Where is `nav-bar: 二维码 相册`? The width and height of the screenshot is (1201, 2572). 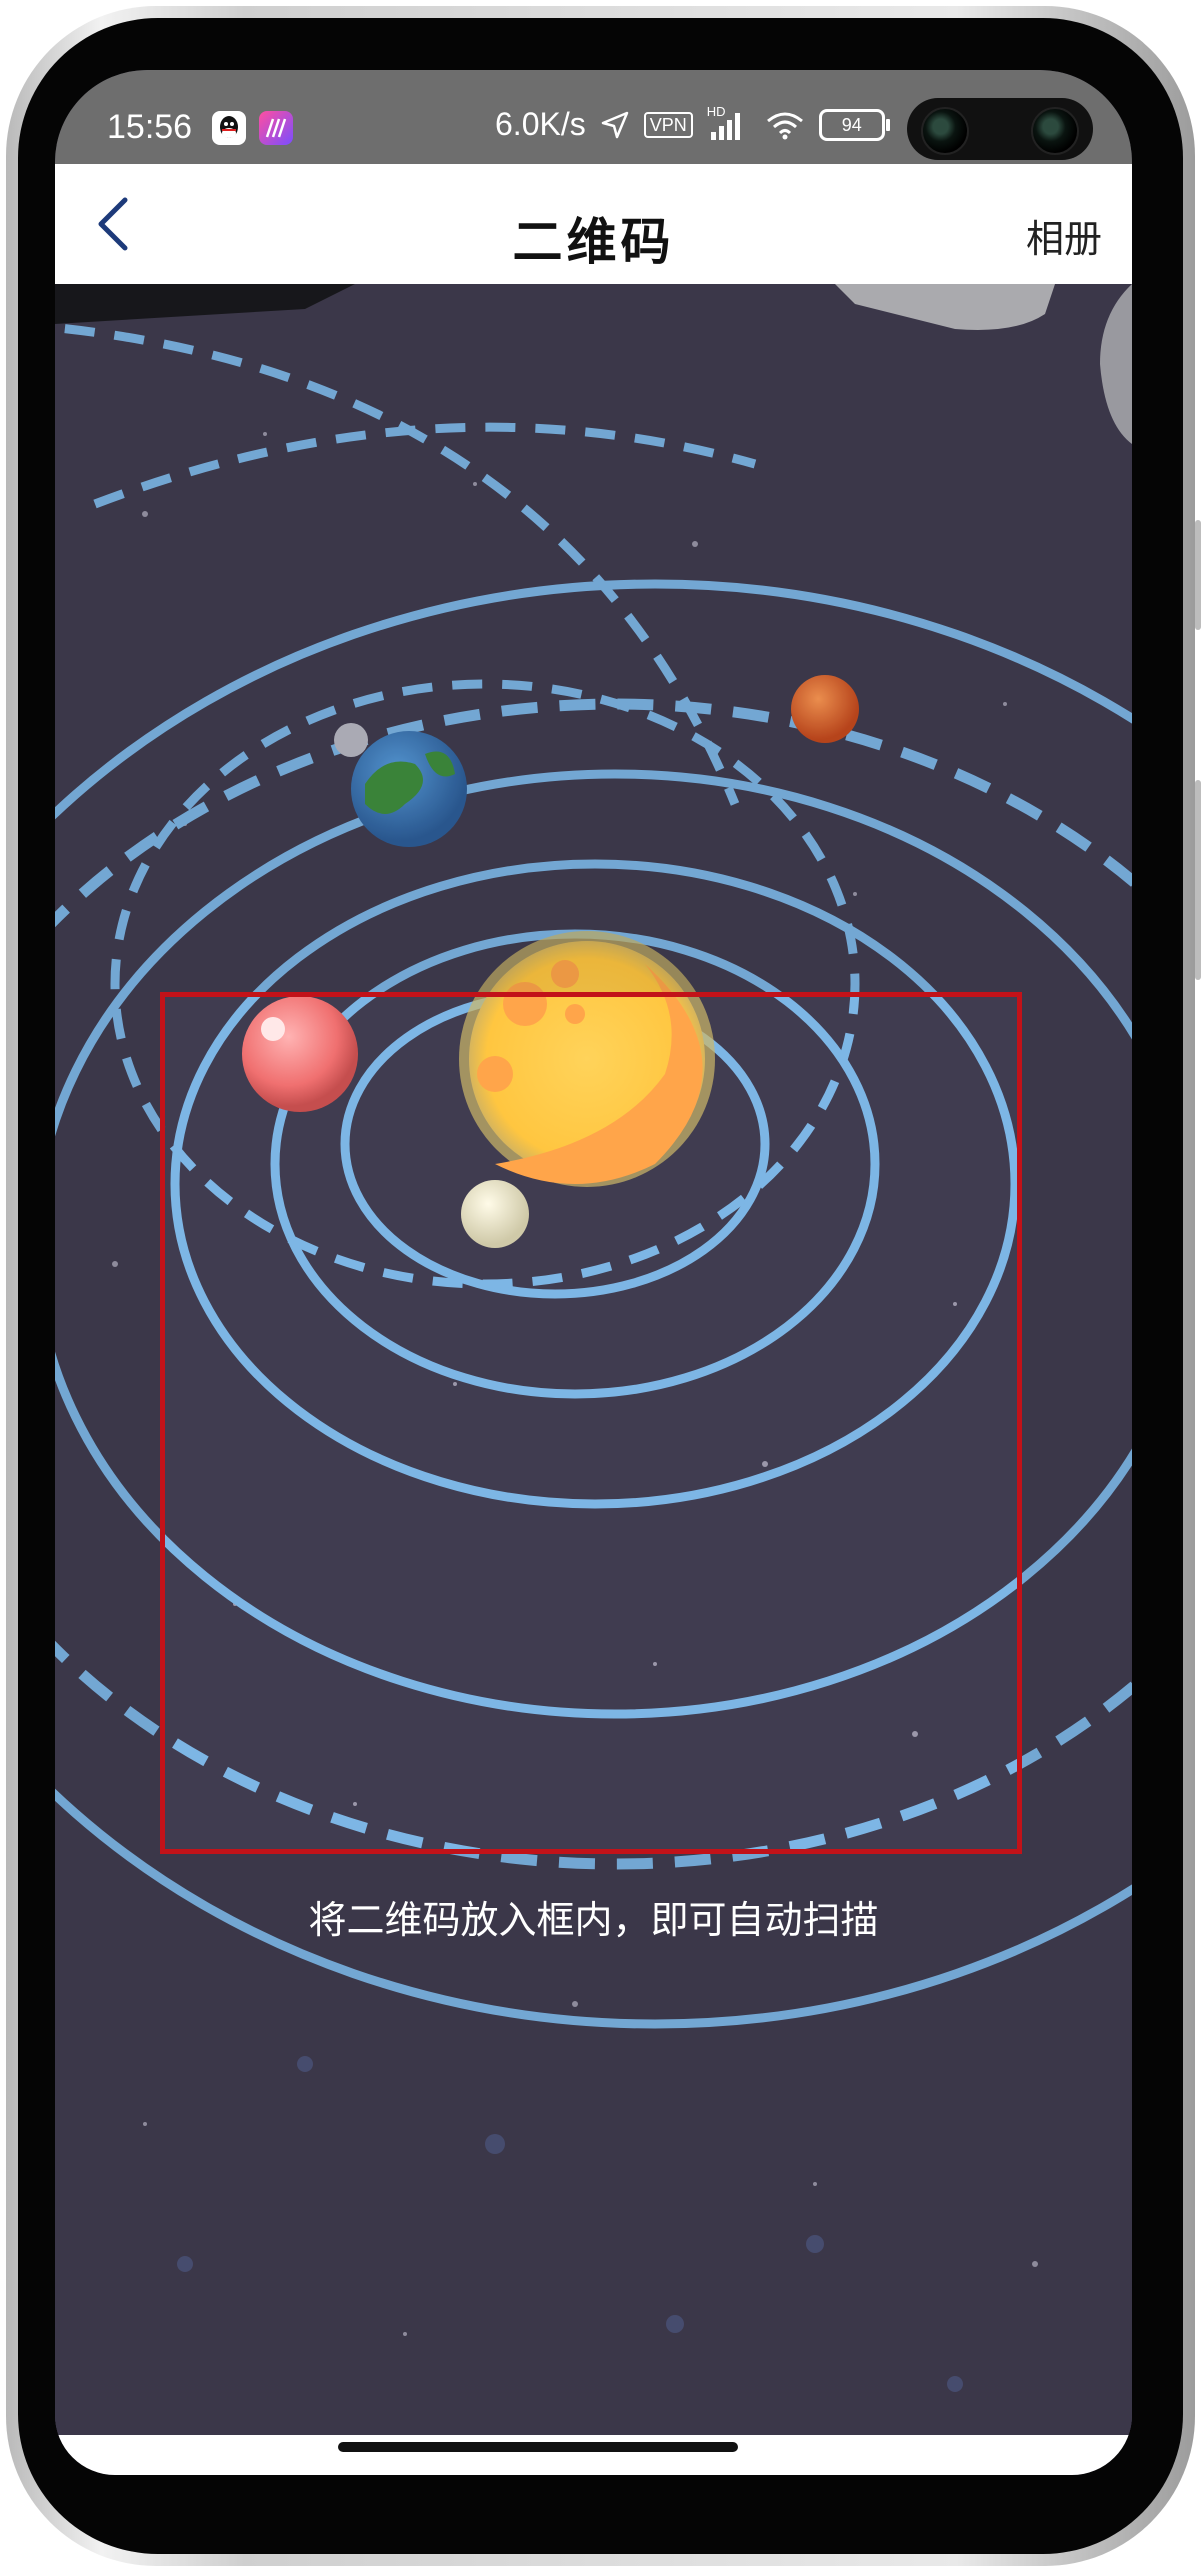
nav-bar: 二维码 相册 is located at coordinates (593, 224).